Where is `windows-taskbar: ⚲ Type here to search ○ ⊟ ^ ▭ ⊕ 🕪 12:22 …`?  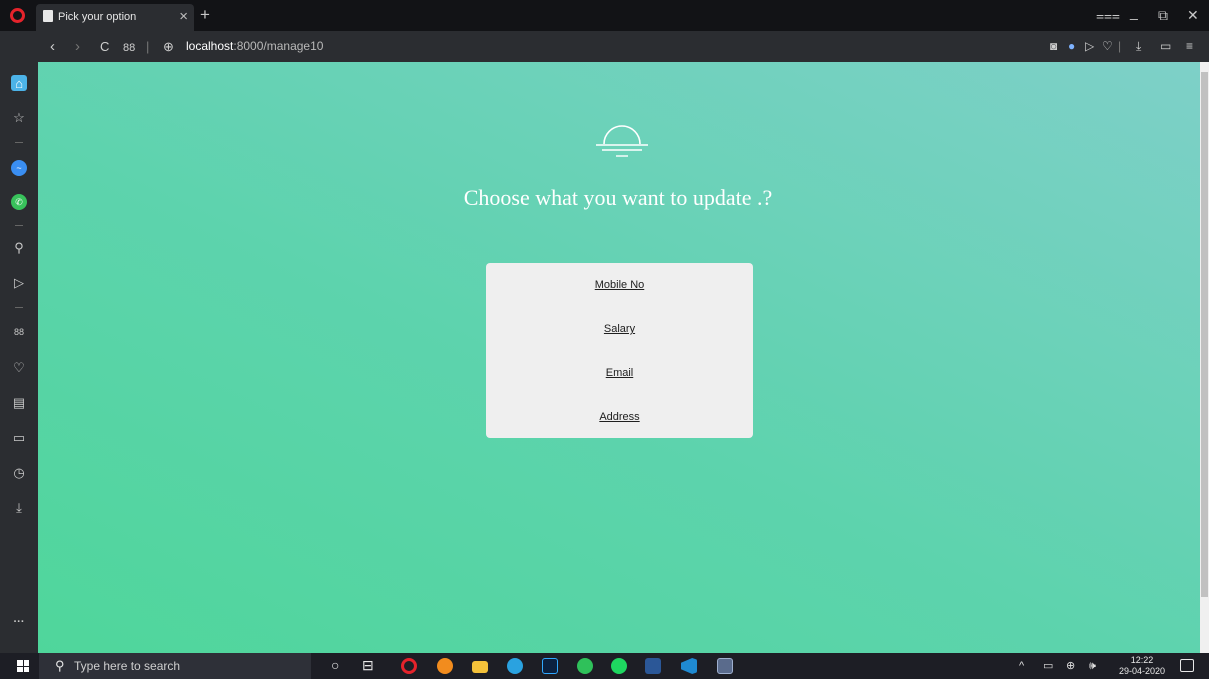
windows-taskbar: ⚲ Type here to search ○ ⊟ ^ ▭ ⊕ 🕪 12:22 … is located at coordinates (604, 666).